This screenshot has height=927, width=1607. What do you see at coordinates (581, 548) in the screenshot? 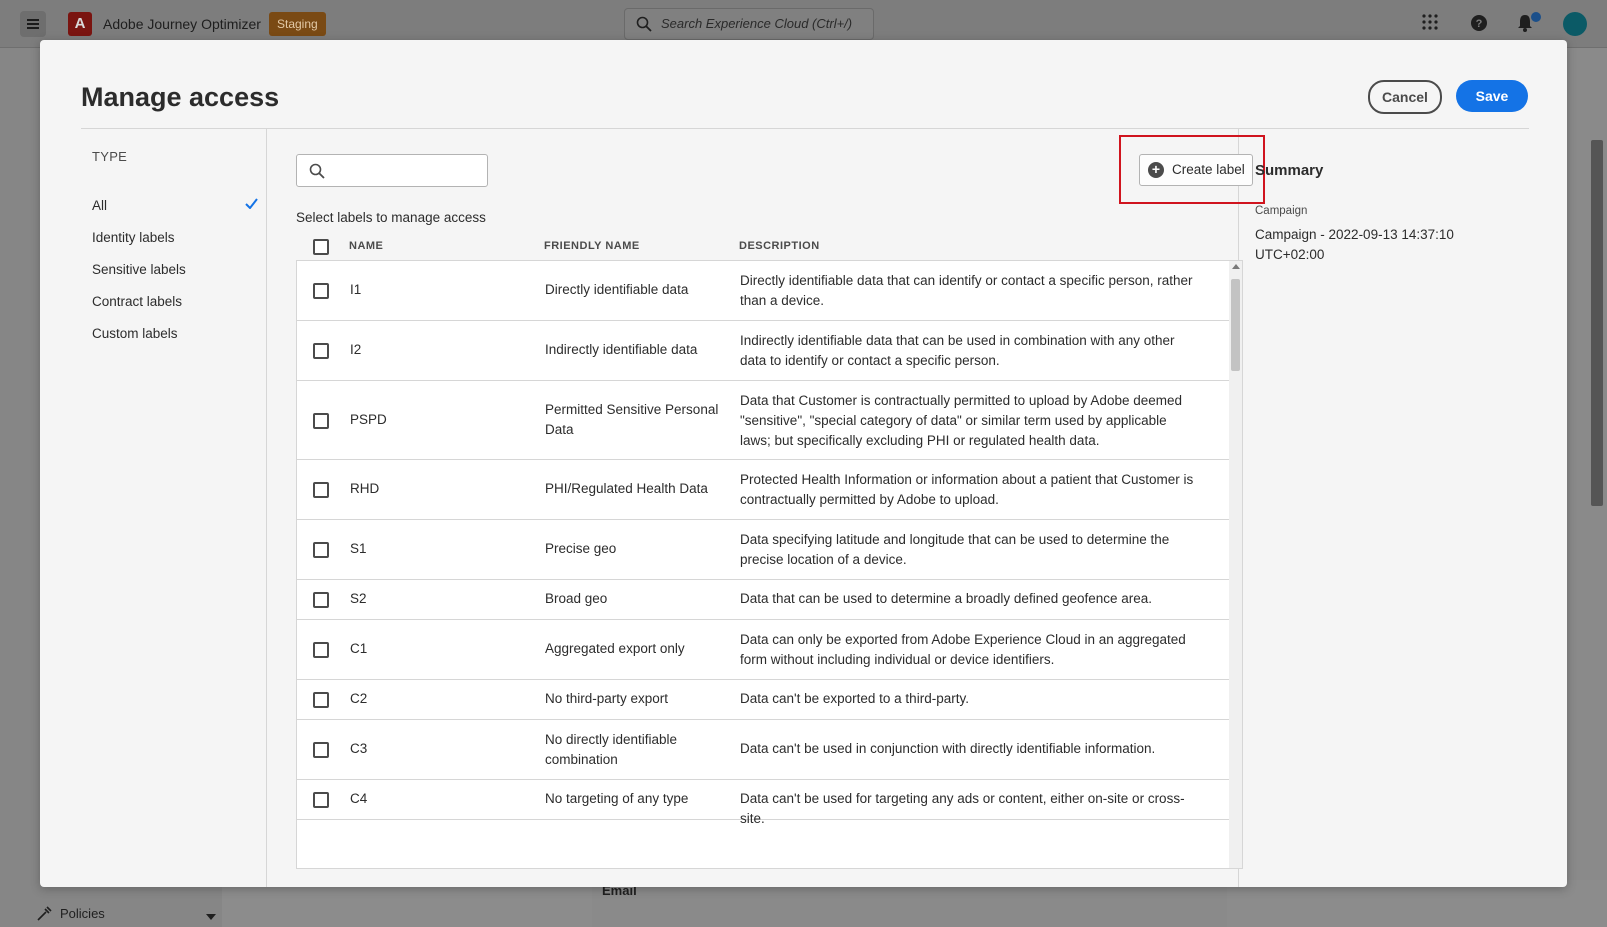
I see `label-friendly-name: Precise geo` at bounding box center [581, 548].